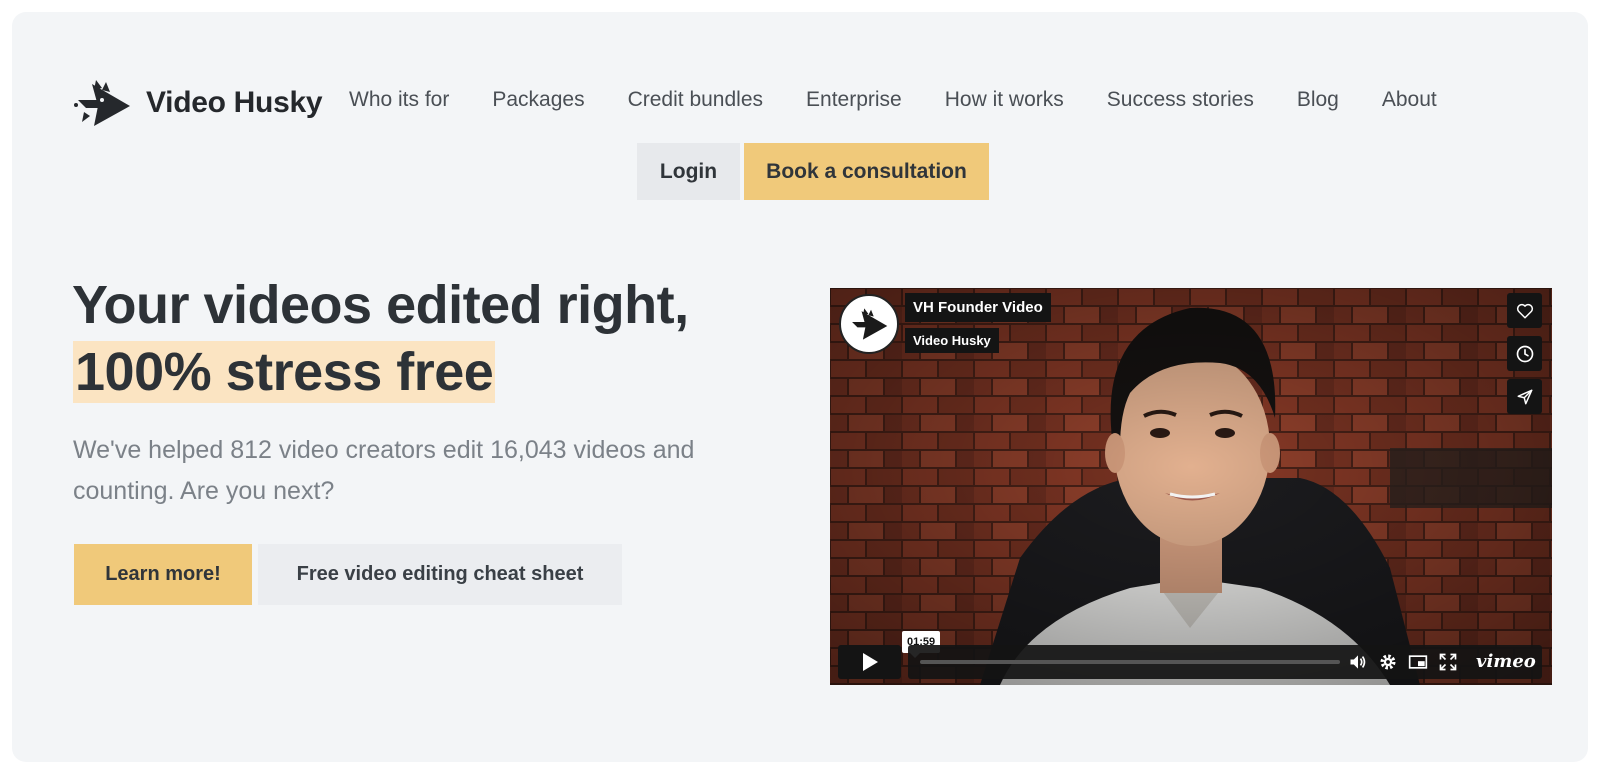 This screenshot has width=1600, height=774. I want to click on player-controls: vimeo, so click(1190, 662).